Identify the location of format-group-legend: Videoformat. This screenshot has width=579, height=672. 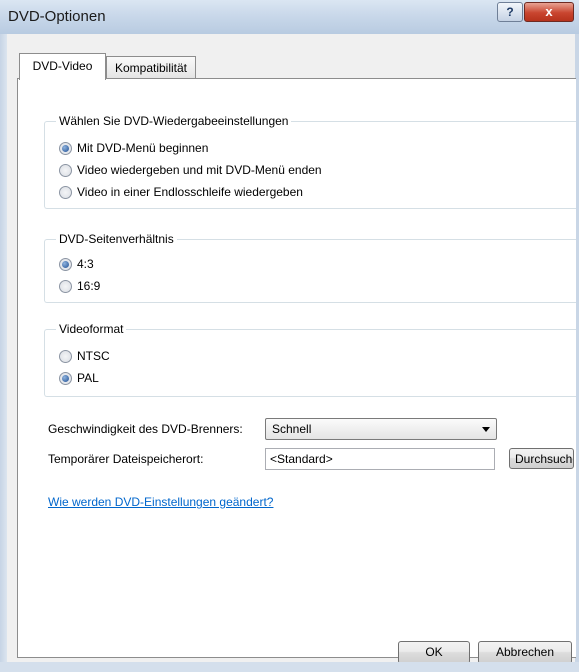
(91, 329).